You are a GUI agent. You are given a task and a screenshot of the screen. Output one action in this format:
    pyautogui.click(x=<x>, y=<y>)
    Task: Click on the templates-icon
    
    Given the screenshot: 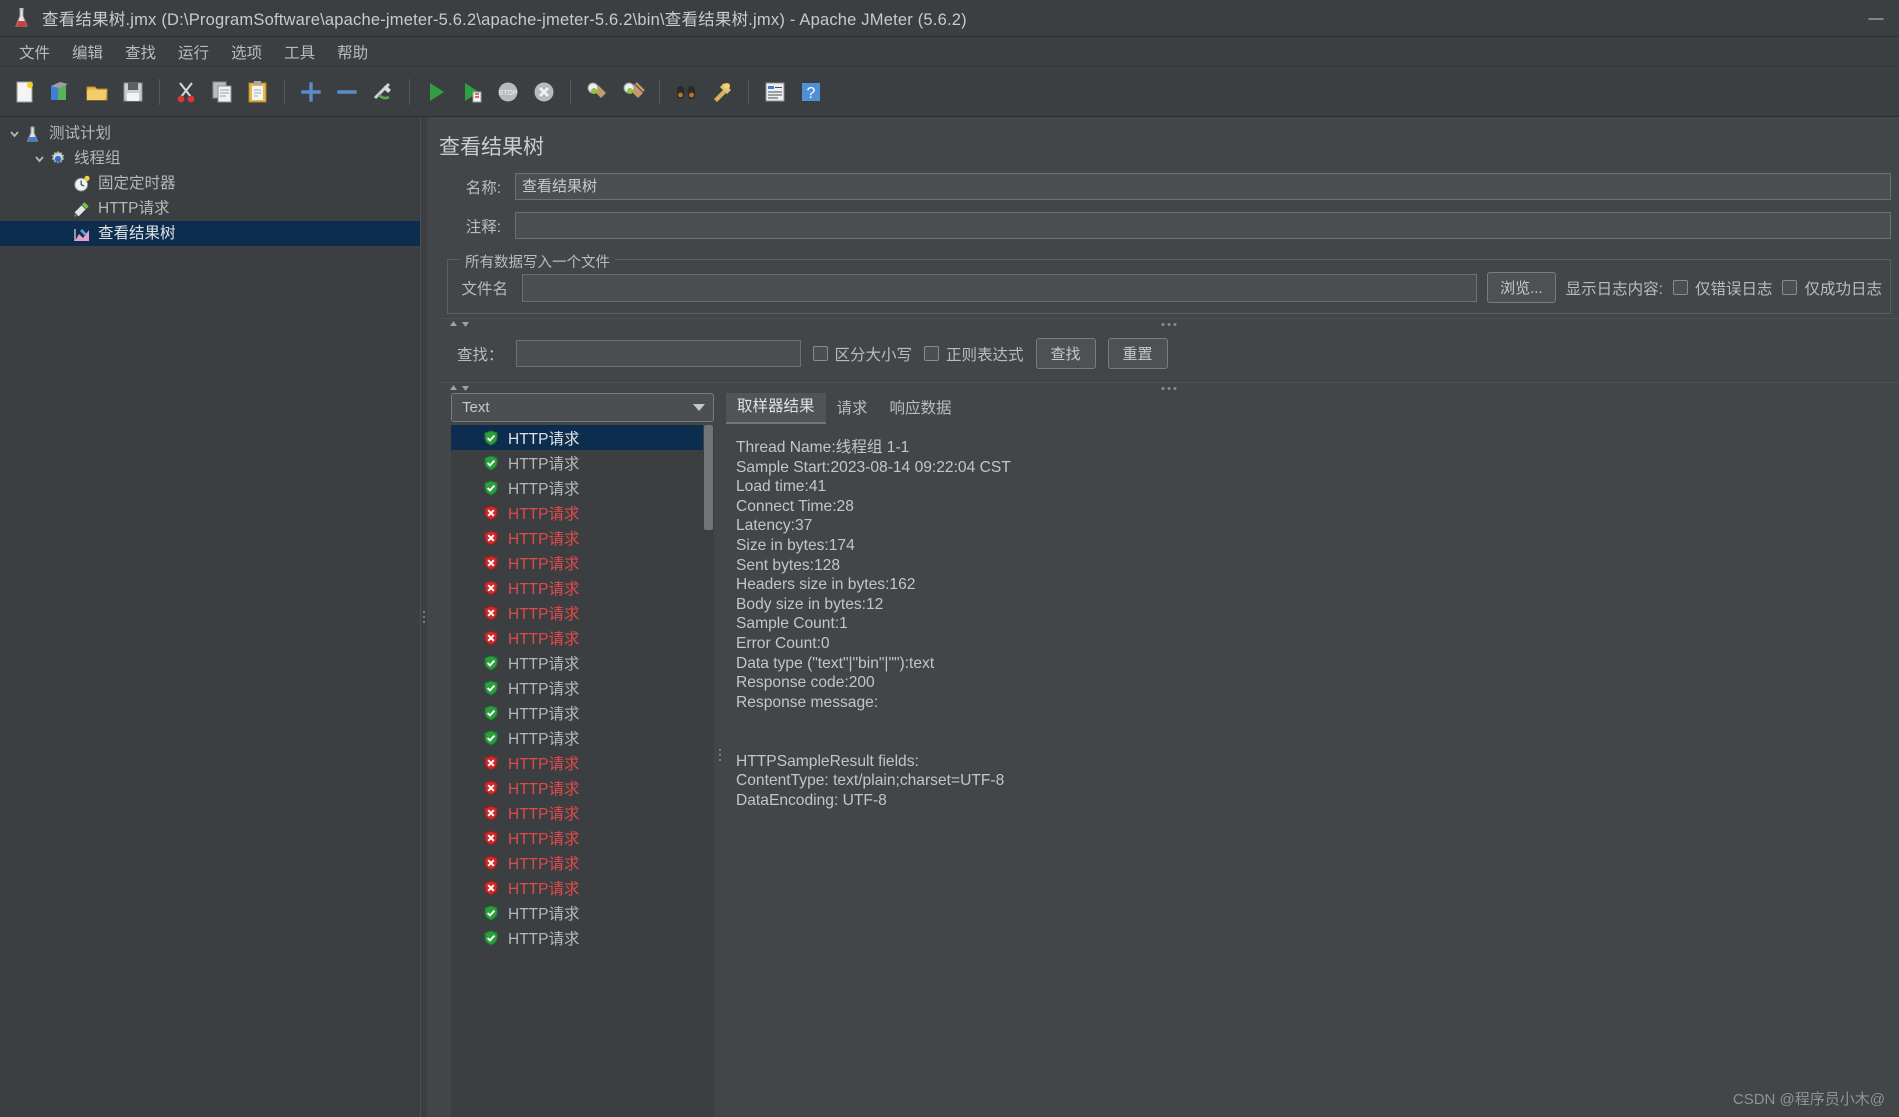 What is the action you would take?
    pyautogui.click(x=61, y=92)
    